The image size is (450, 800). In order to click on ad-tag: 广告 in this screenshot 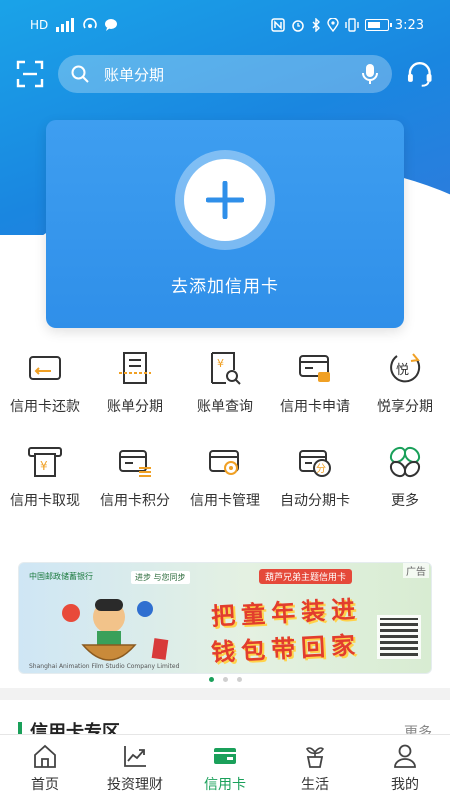, I will do `click(416, 570)`.